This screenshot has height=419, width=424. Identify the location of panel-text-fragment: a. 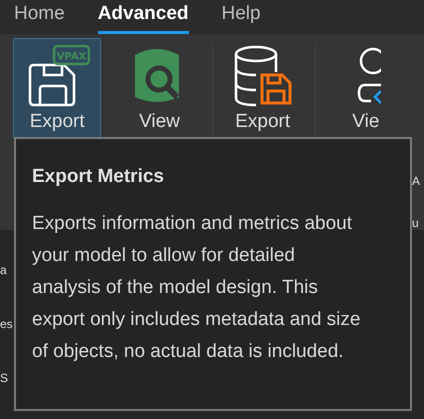
(3, 270).